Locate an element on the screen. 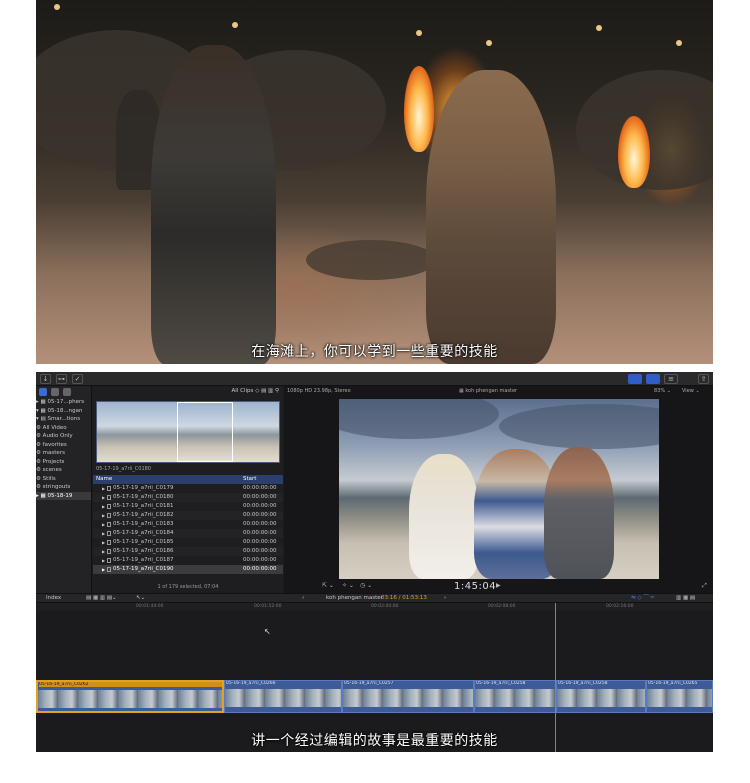 Image resolution: width=750 pixels, height=783 pixels. person-grey-shirt is located at coordinates (579, 513).